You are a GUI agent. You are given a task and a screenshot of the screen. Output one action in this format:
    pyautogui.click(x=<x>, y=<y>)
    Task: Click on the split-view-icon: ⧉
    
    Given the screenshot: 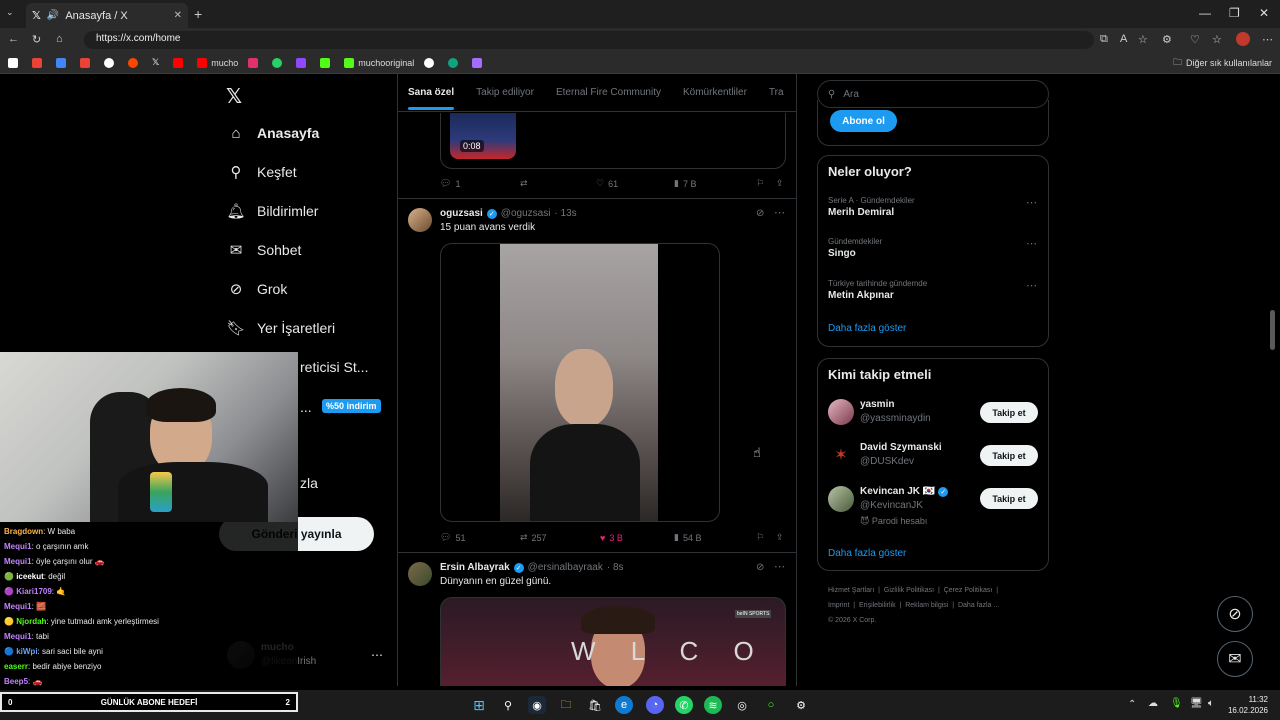 What is the action you would take?
    pyautogui.click(x=1104, y=39)
    